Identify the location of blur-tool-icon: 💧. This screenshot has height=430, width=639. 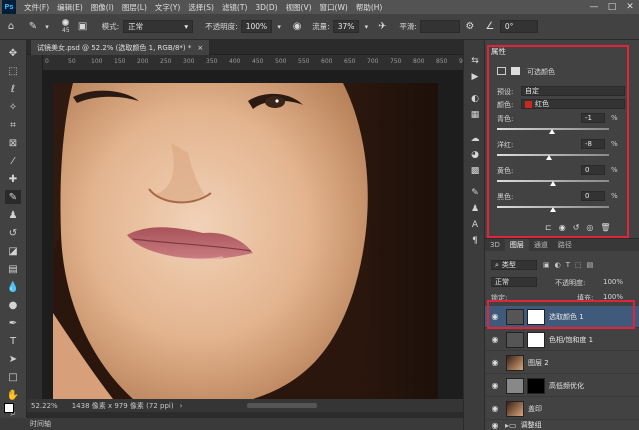
(13, 287).